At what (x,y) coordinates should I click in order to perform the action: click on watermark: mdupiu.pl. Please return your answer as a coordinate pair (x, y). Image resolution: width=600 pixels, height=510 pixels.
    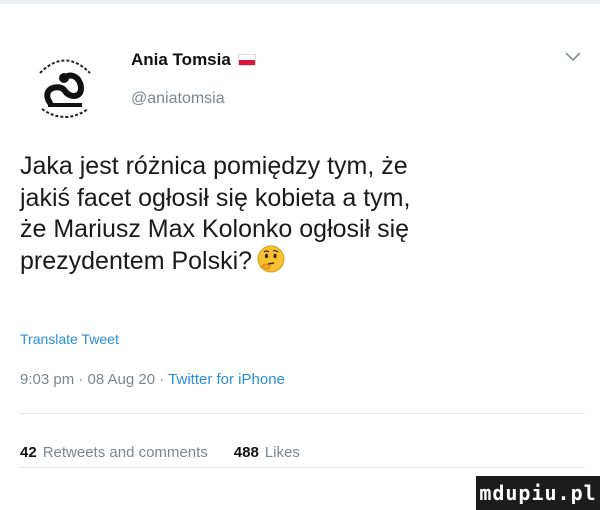
    Looking at the image, I should click on (538, 493).